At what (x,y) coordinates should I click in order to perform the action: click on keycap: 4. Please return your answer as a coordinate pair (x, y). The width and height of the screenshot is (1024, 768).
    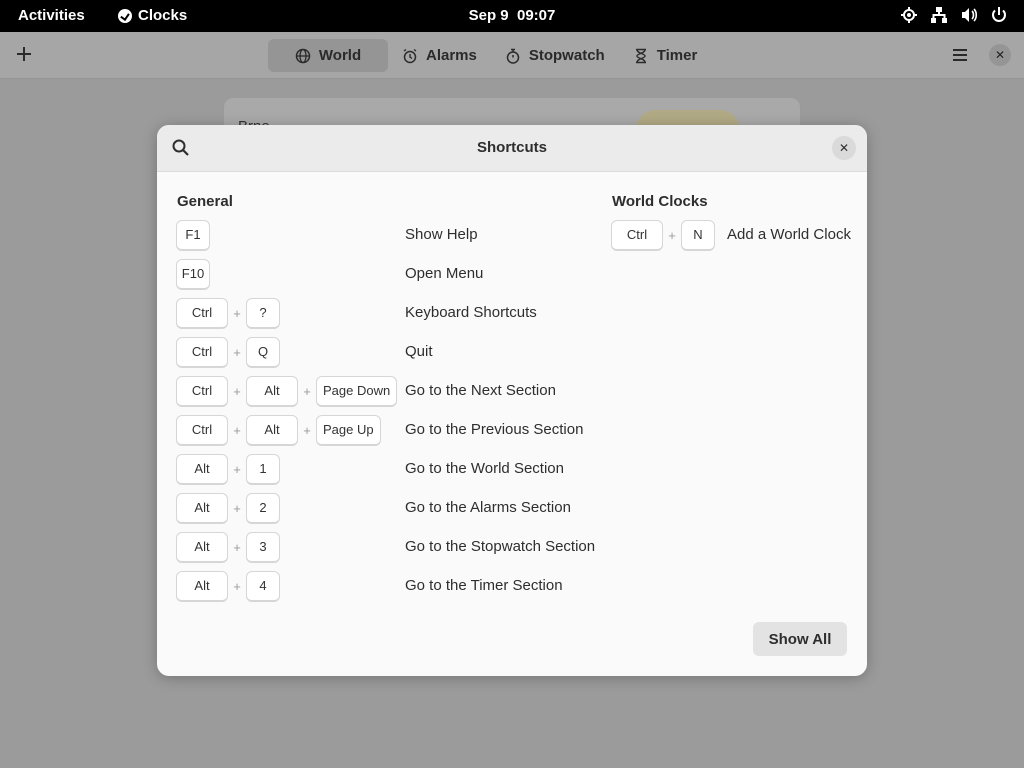
    Looking at the image, I should click on (263, 586).